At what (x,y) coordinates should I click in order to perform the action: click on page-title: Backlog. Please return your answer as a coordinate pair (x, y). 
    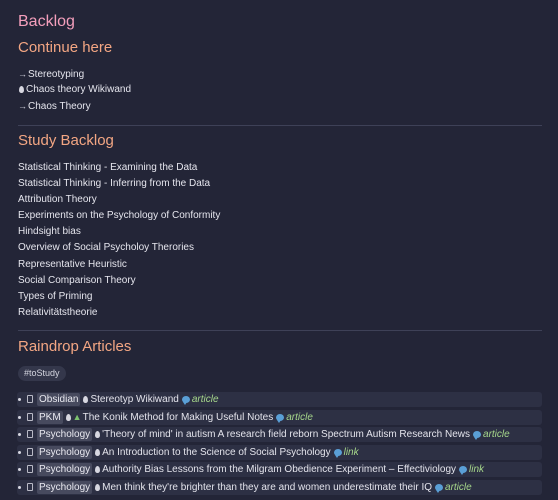
    Looking at the image, I should click on (46, 21).